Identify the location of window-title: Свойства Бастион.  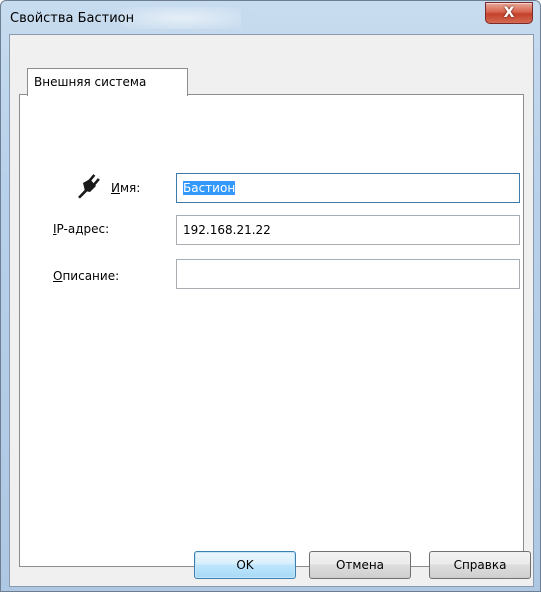
(72, 18).